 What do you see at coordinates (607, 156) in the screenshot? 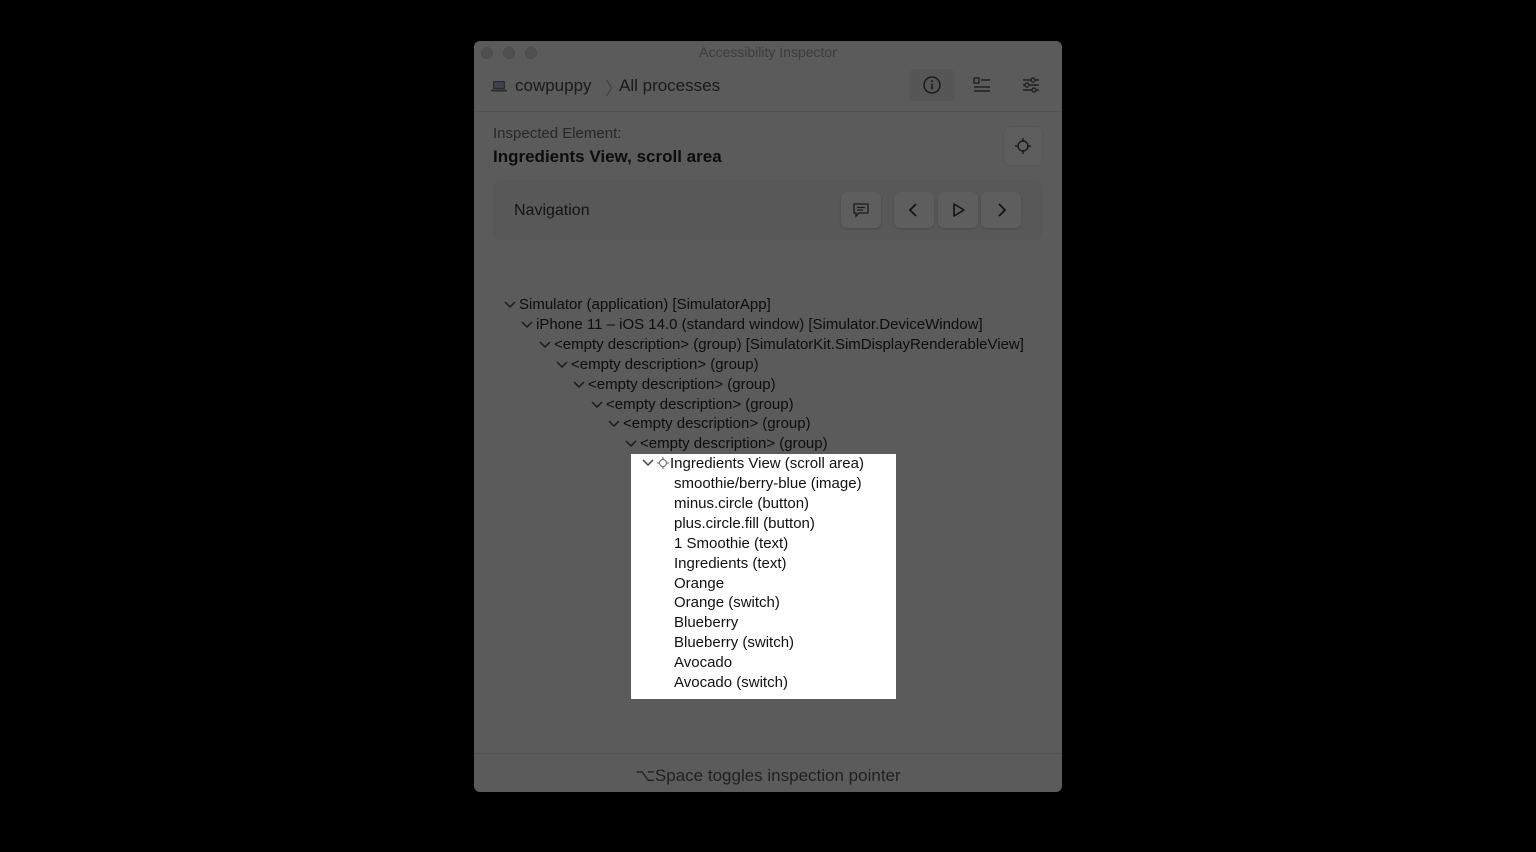
I see `inspected-element-value: Ingredients View, scroll area` at bounding box center [607, 156].